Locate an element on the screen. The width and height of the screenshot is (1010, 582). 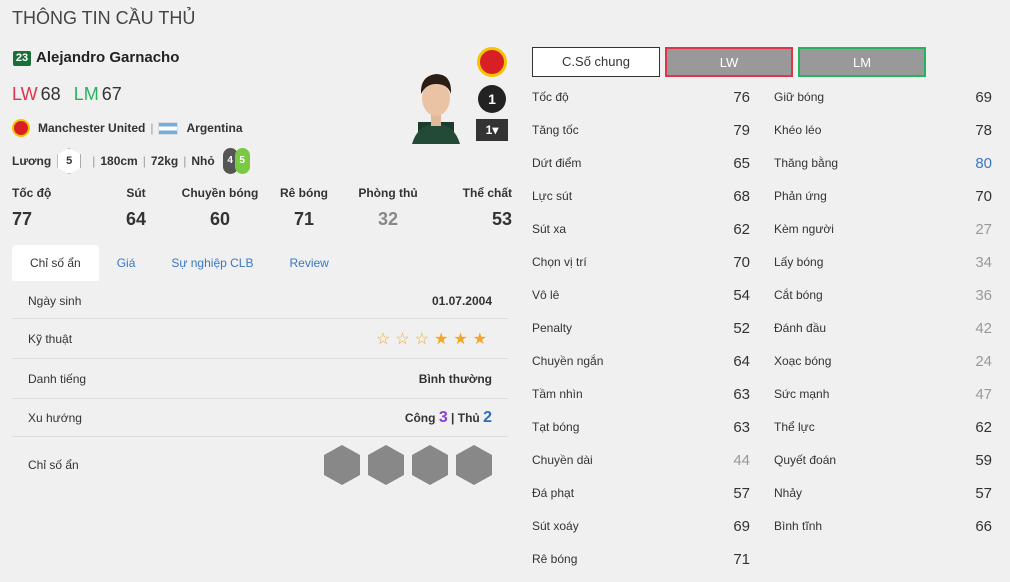
lw-stats-button: LW is located at coordinates (729, 62).